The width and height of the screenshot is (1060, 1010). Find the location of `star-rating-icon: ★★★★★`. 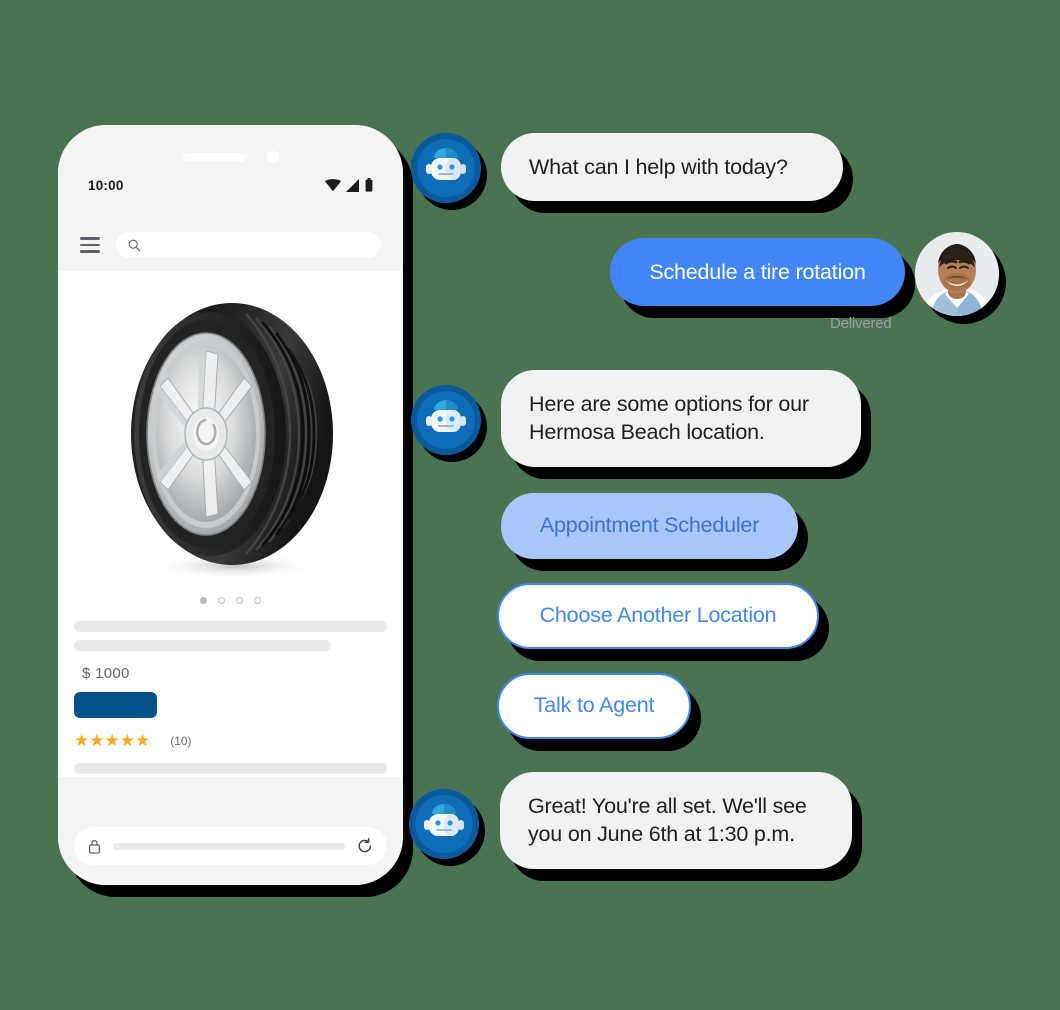

star-rating-icon: ★★★★★ is located at coordinates (112, 740).